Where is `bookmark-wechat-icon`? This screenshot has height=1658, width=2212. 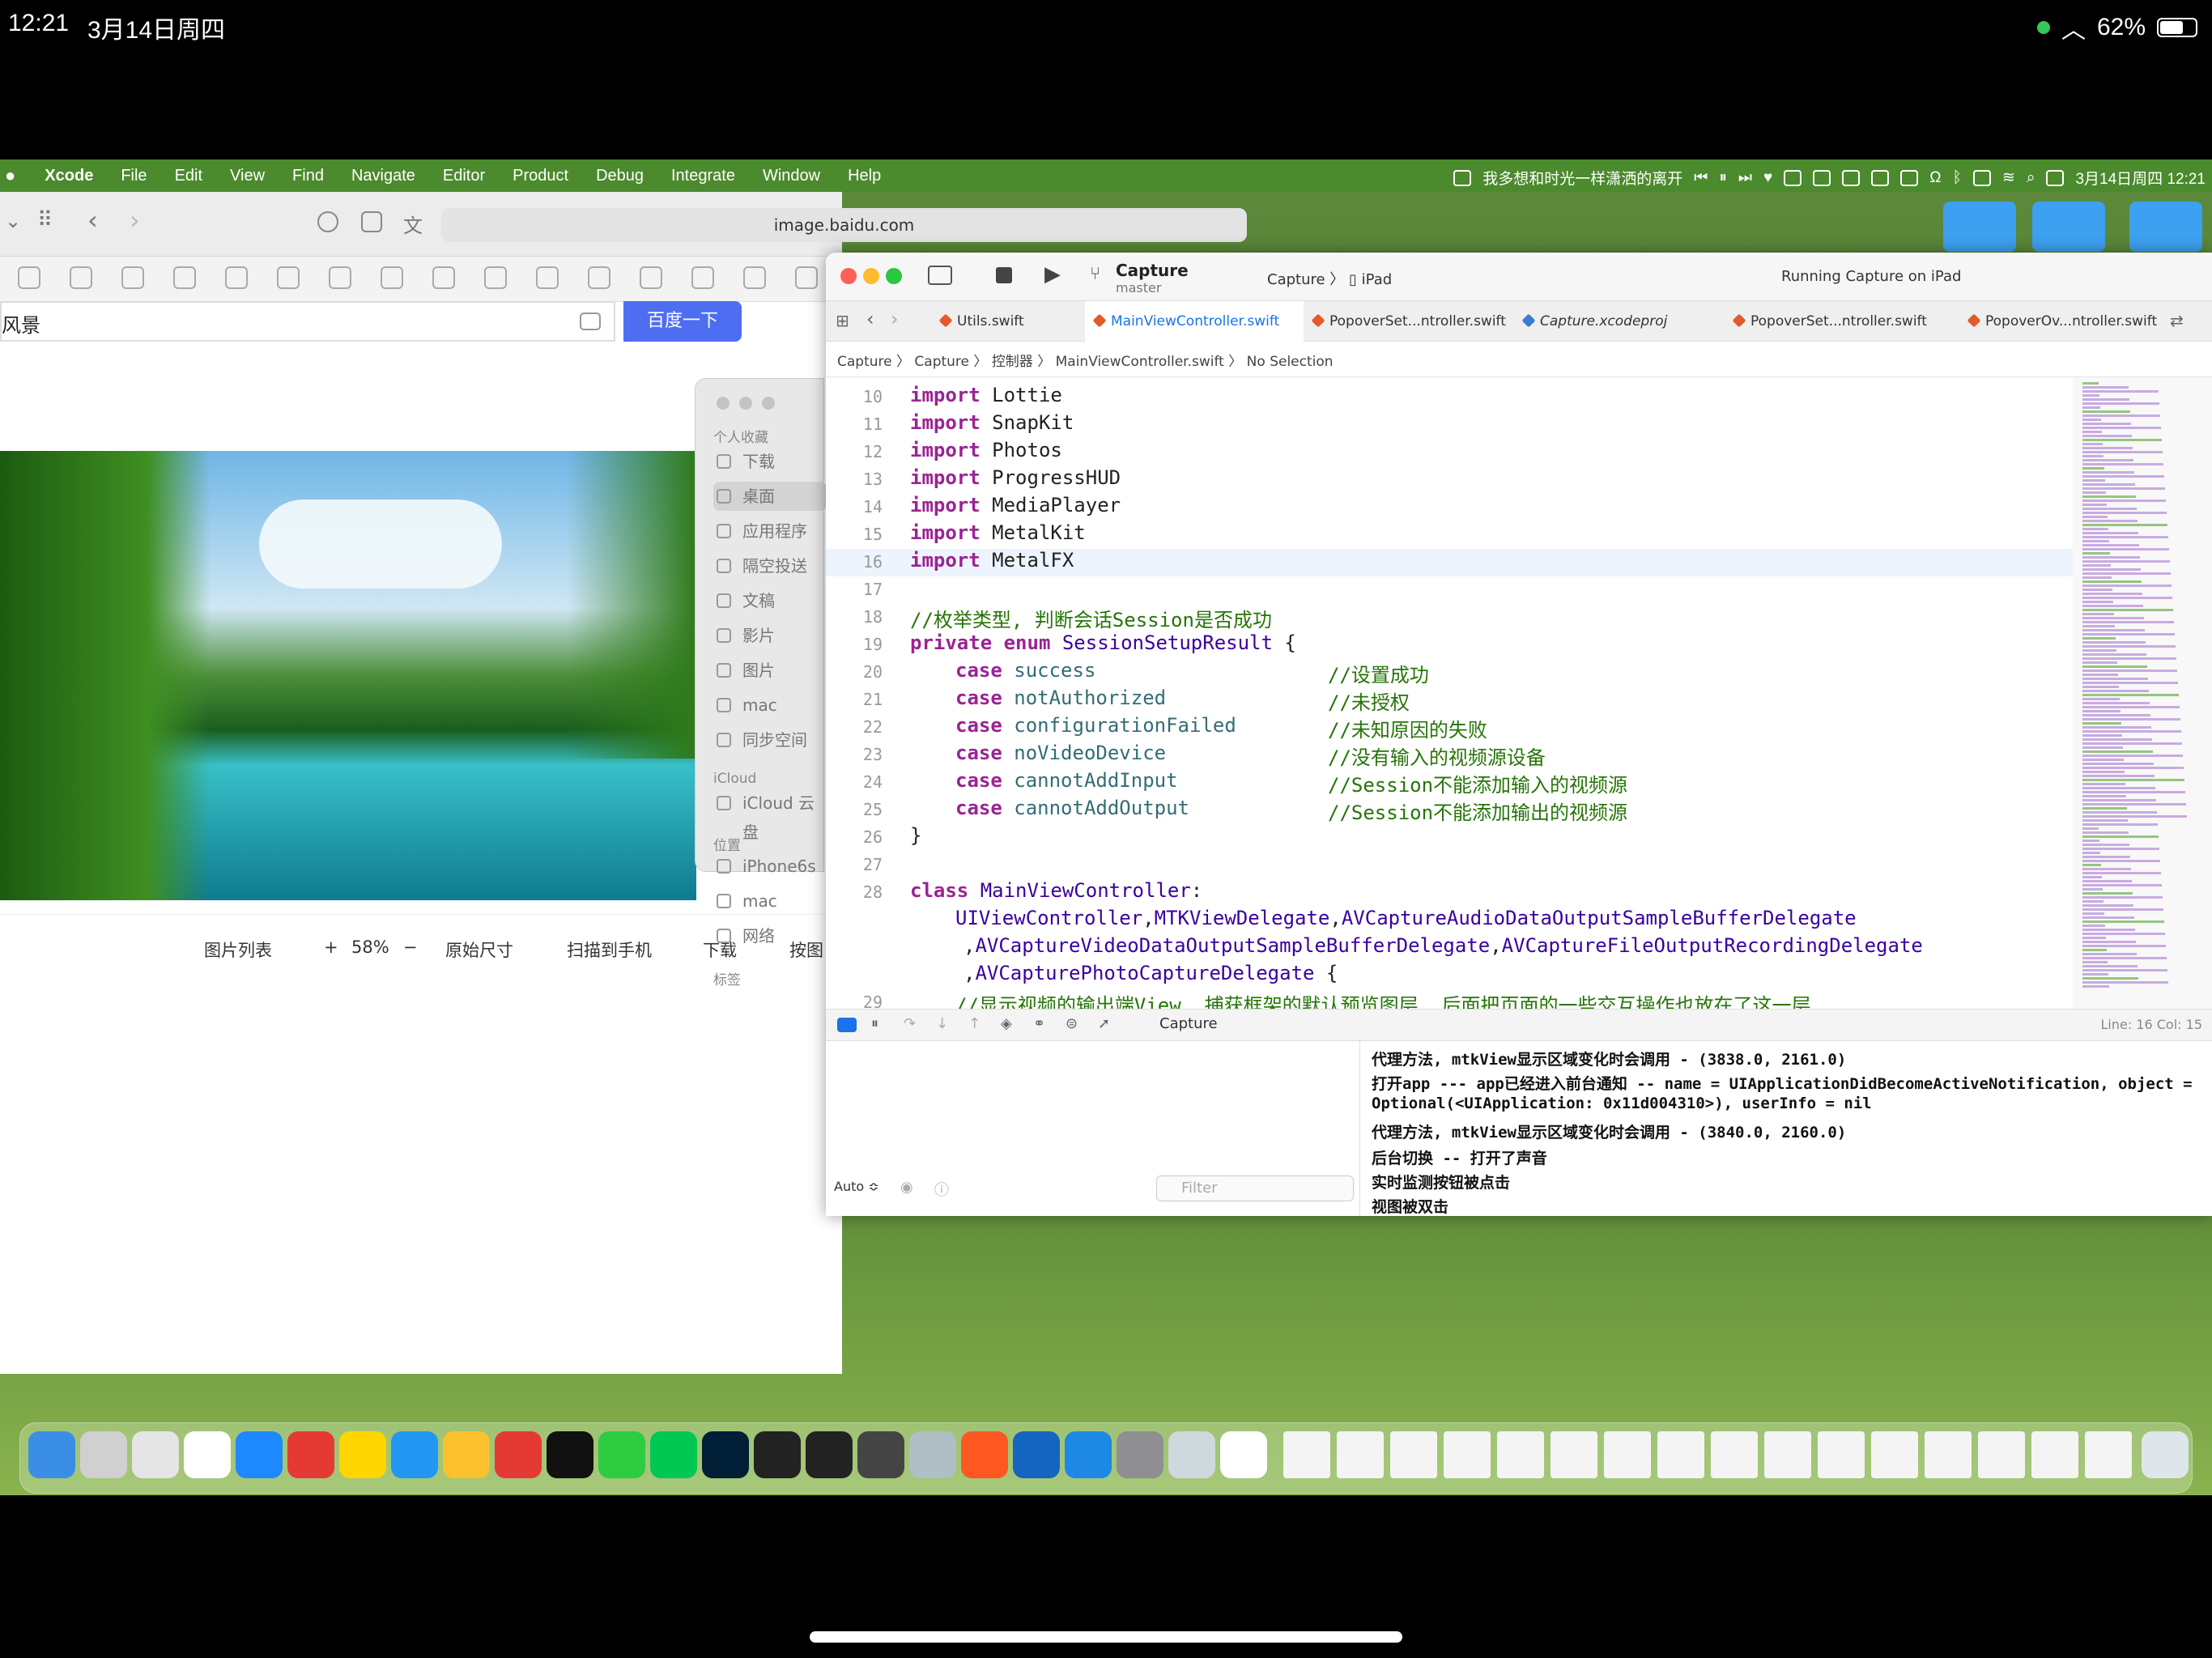
bookmark-wechat-icon is located at coordinates (81, 277).